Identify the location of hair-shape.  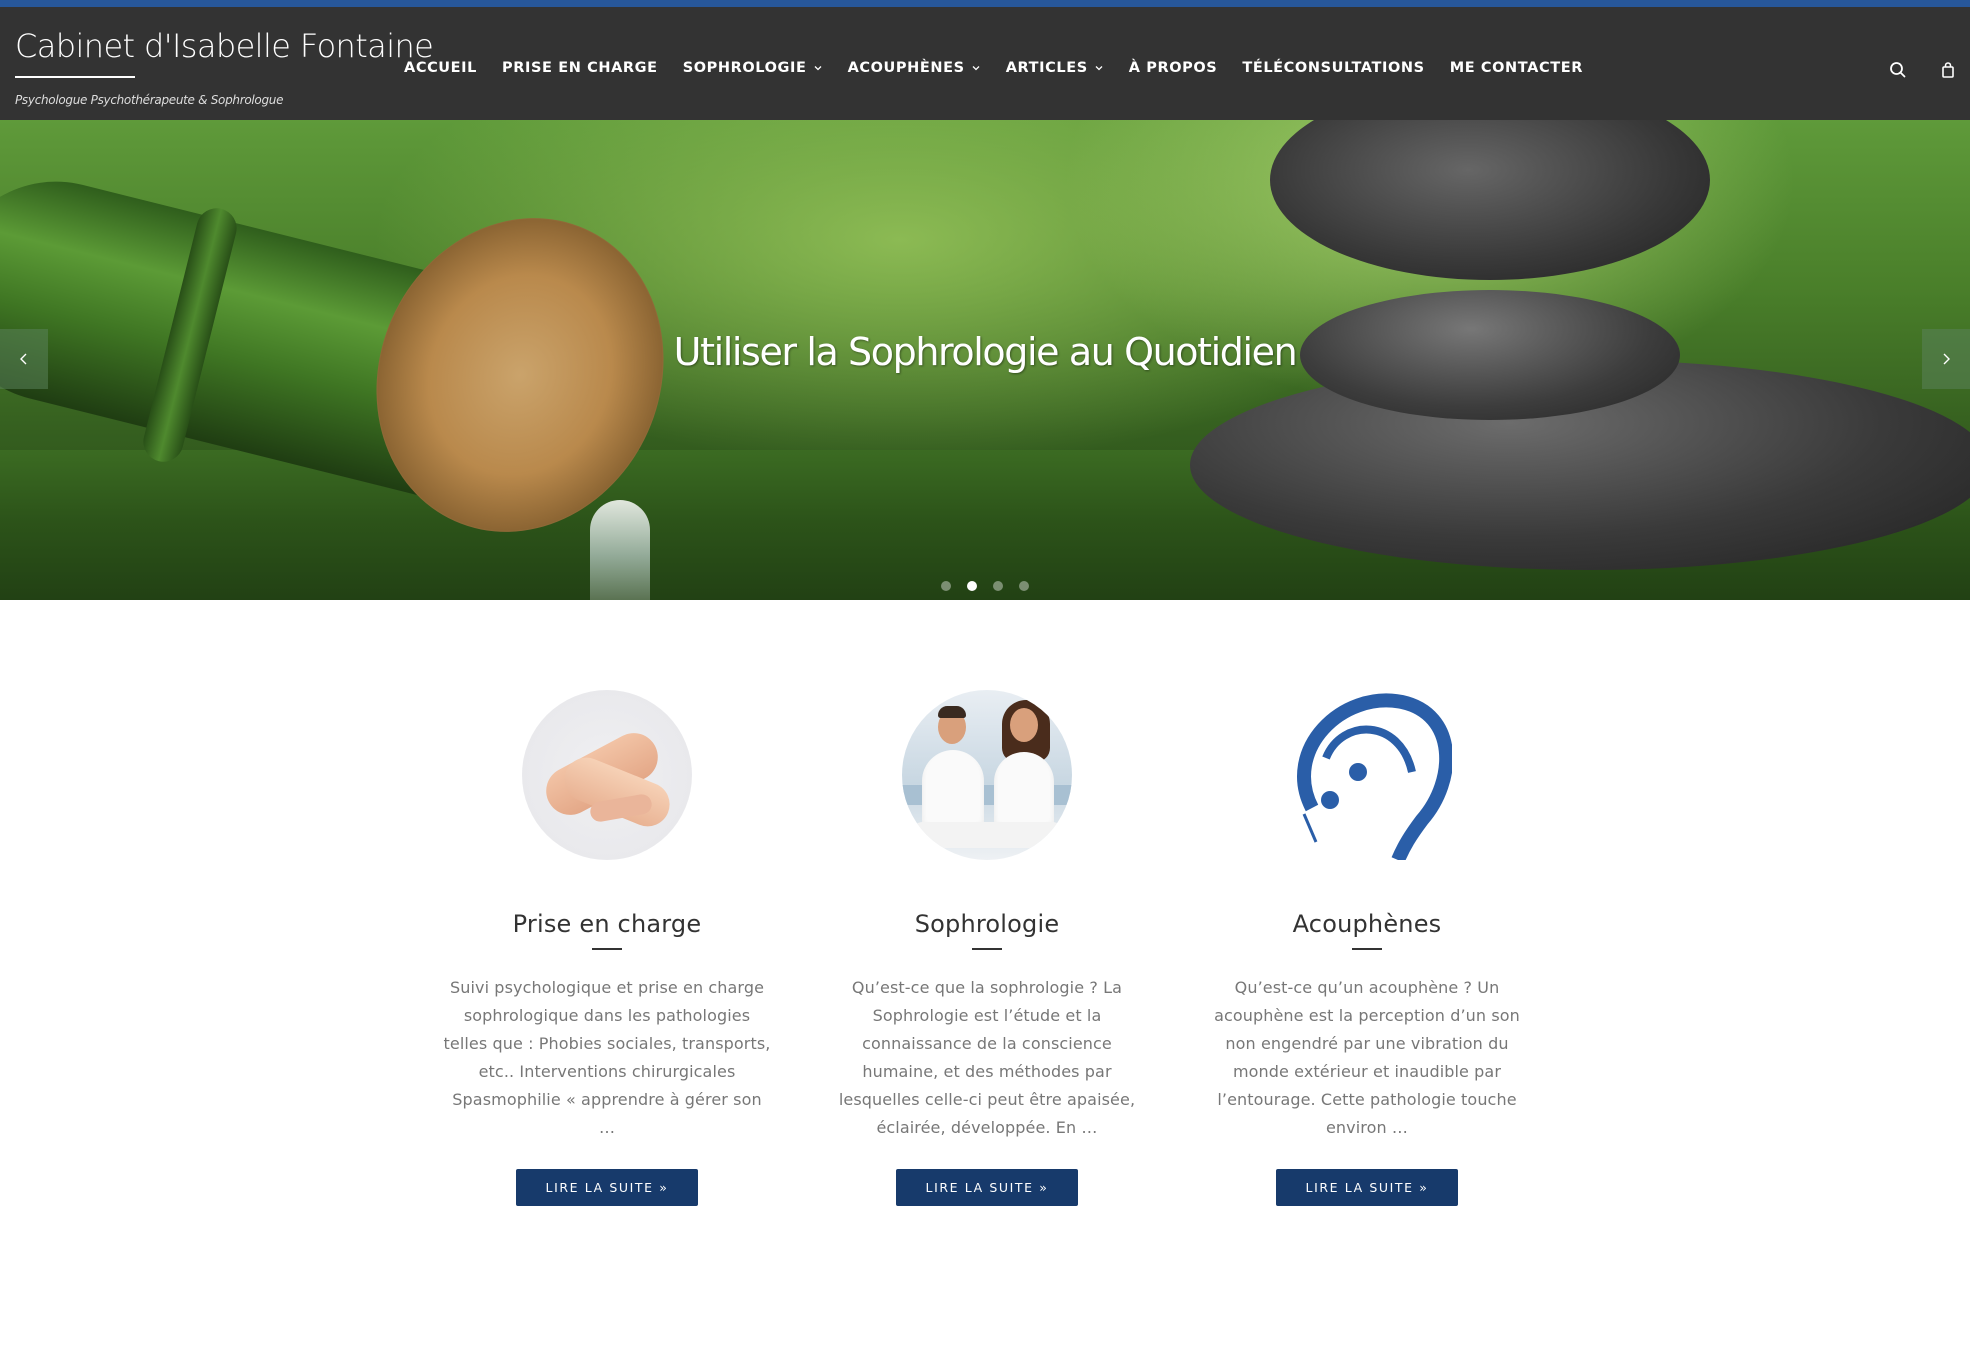
(952, 712).